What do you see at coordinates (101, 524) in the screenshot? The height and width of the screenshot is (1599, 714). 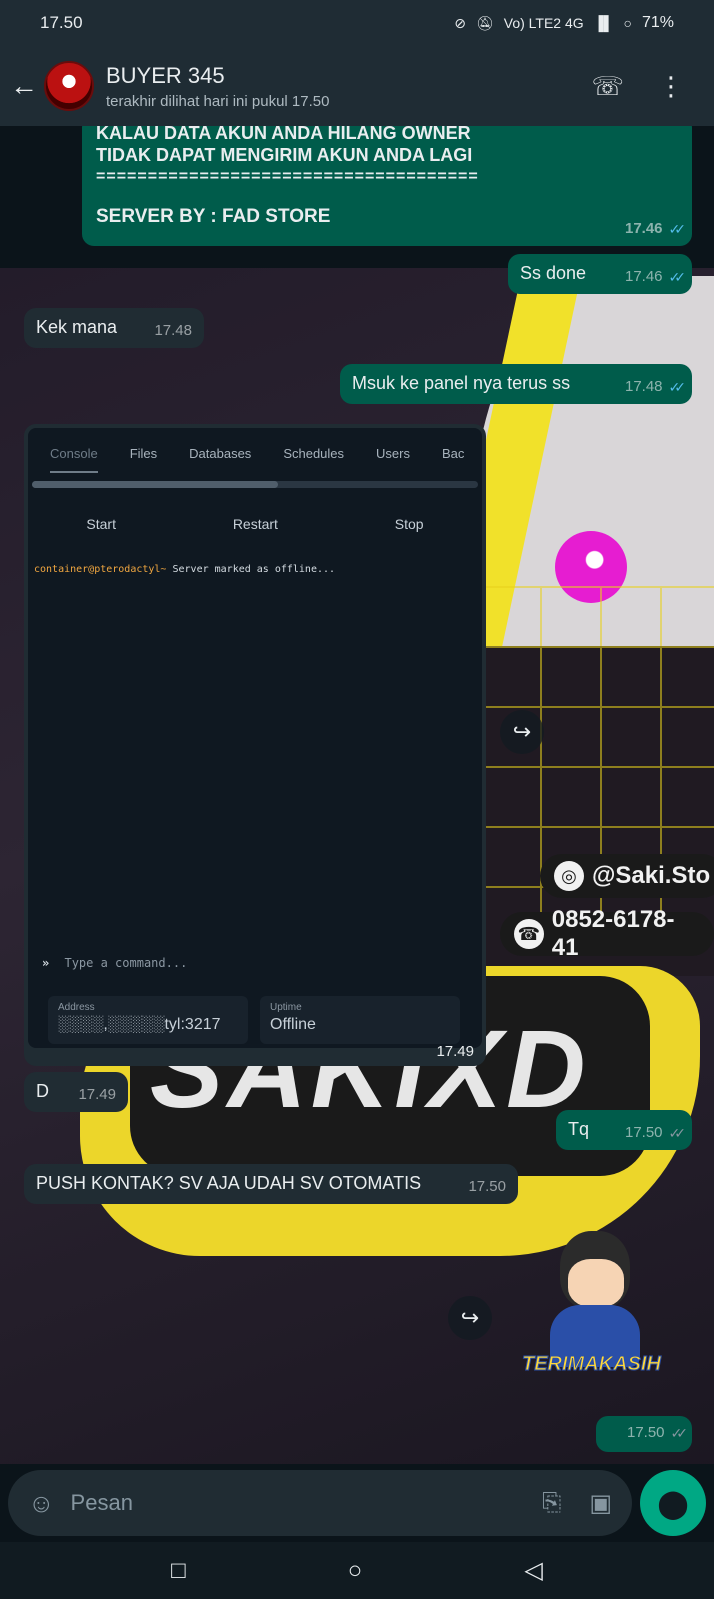 I see `panel-start: Start` at bounding box center [101, 524].